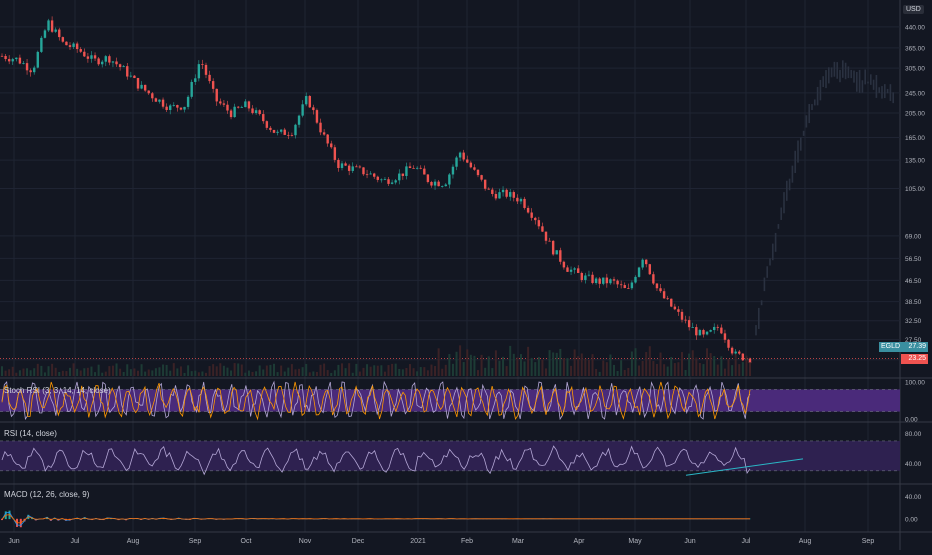  Describe the element at coordinates (46, 494) in the screenshot. I see `macd-legend: MACD (12, 26, close, 9)` at that location.